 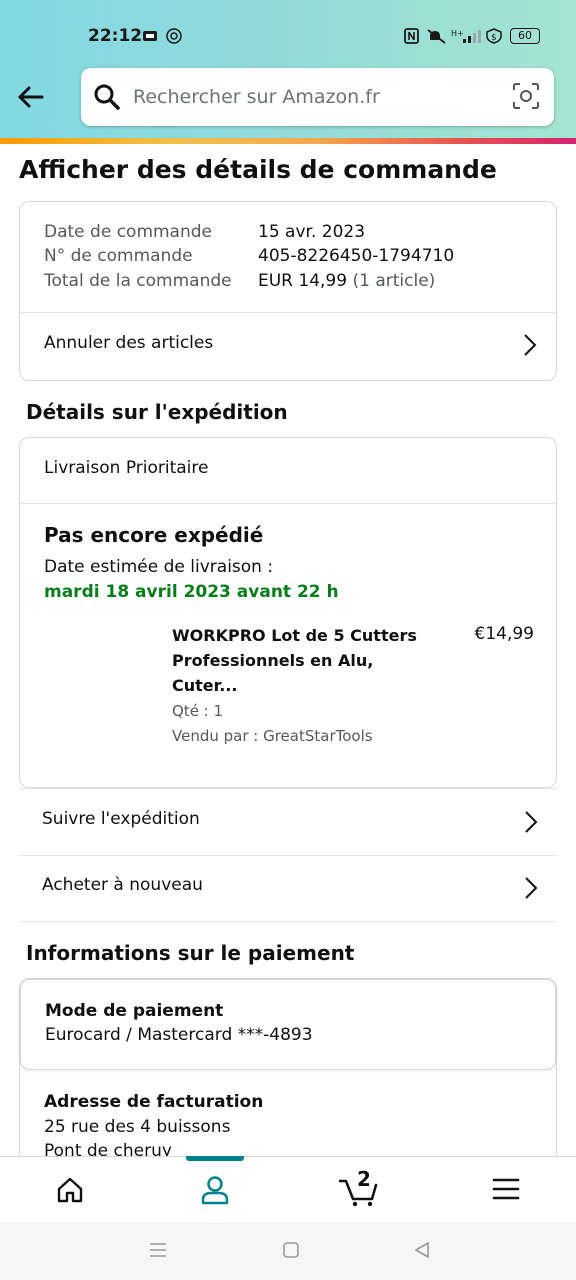 I want to click on divider, so click(x=288, y=503).